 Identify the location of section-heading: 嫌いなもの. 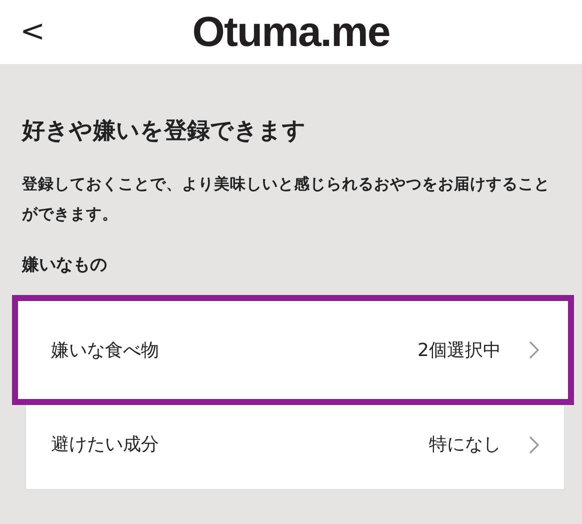
(65, 265).